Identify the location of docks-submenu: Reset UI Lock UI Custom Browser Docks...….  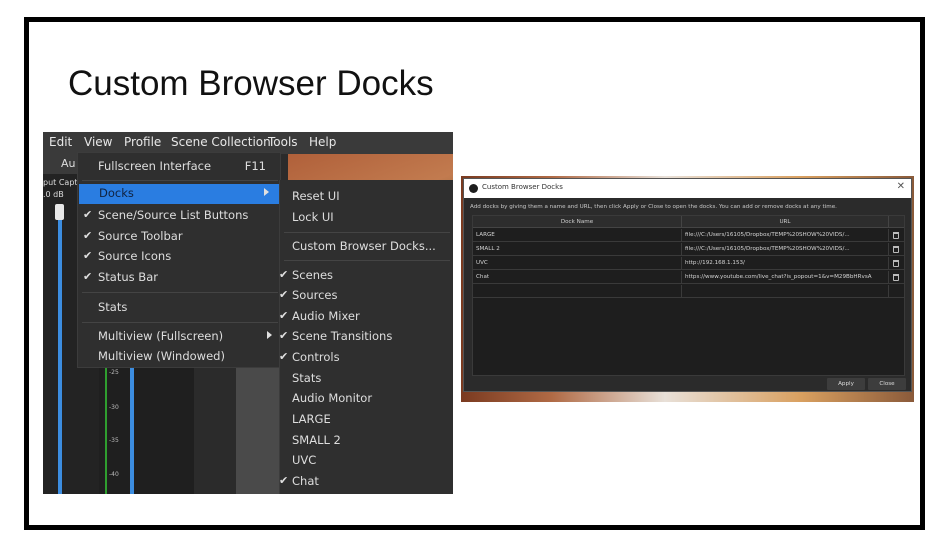
(366, 337).